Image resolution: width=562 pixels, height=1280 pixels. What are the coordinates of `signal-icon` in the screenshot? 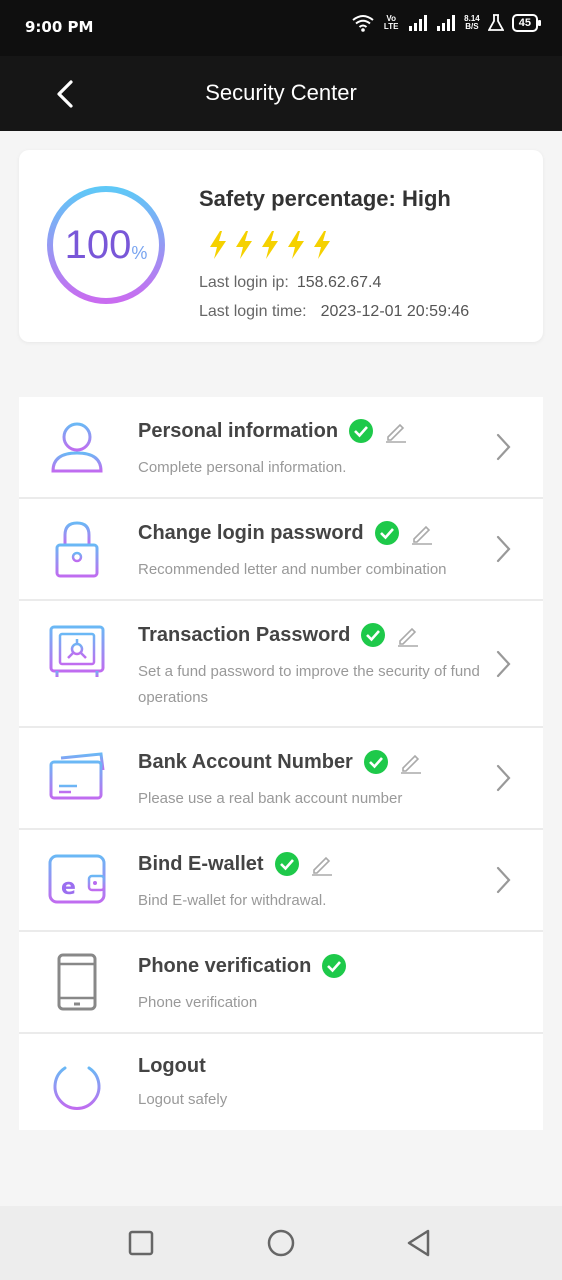 It's located at (418, 23).